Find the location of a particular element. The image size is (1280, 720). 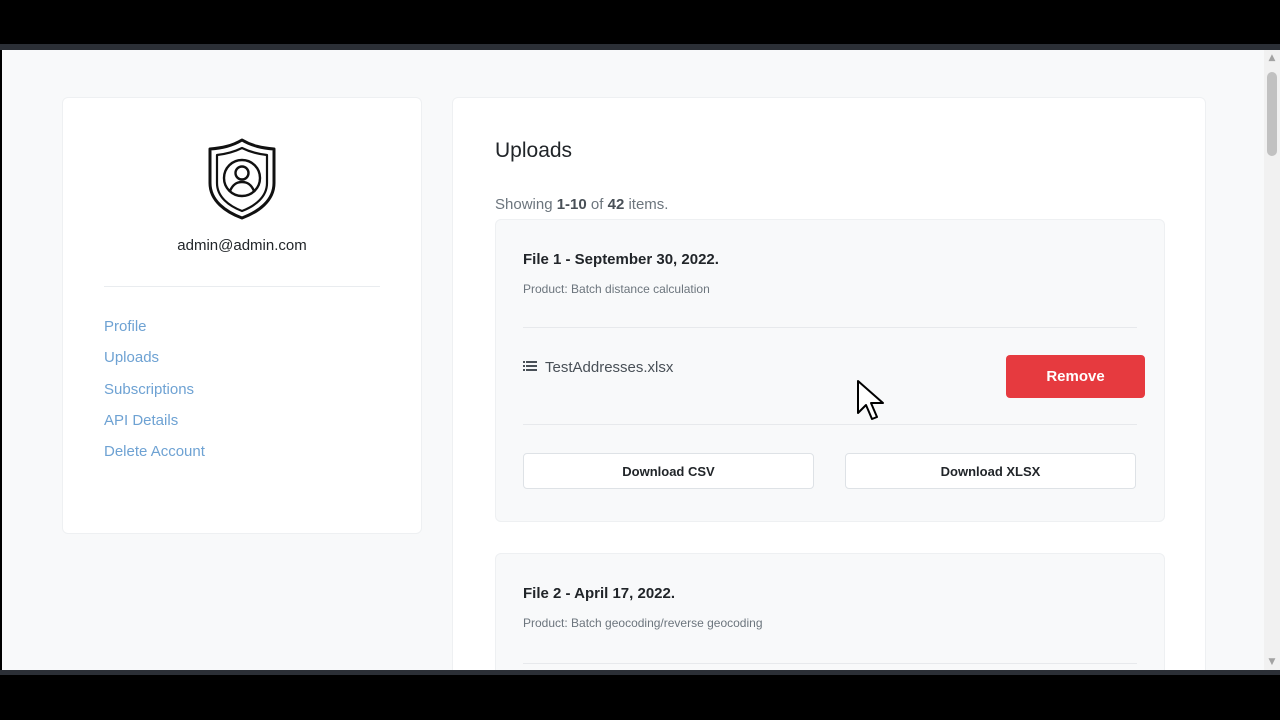

sidebar-item-api-details: API Details is located at coordinates (141, 420).